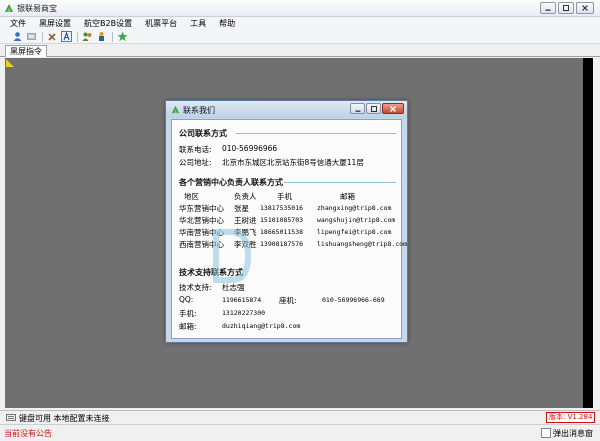 Image resolution: width=600 pixels, height=441 pixels. I want to click on maximize-button, so click(566, 8).